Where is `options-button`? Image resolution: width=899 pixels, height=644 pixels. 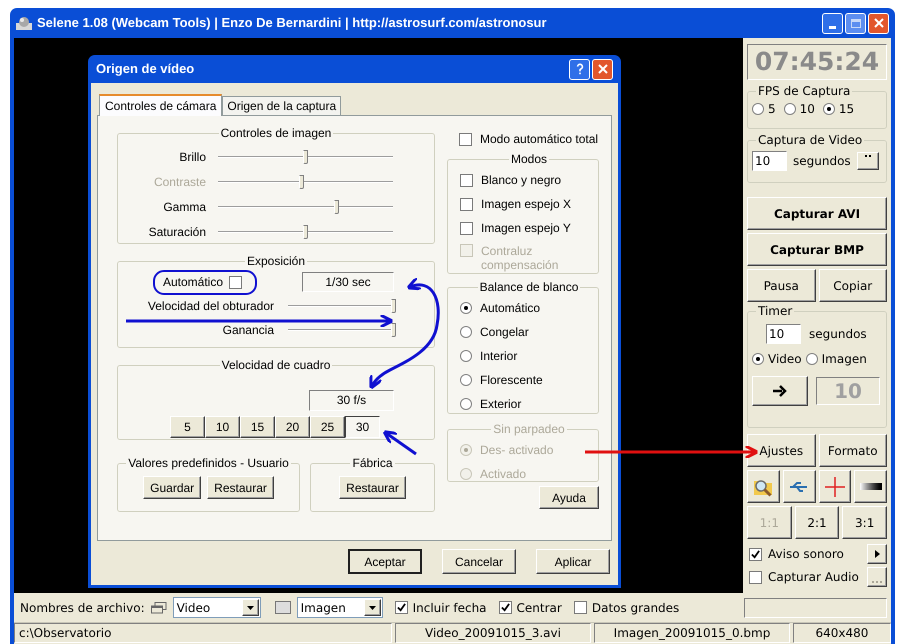
options-button is located at coordinates (867, 161).